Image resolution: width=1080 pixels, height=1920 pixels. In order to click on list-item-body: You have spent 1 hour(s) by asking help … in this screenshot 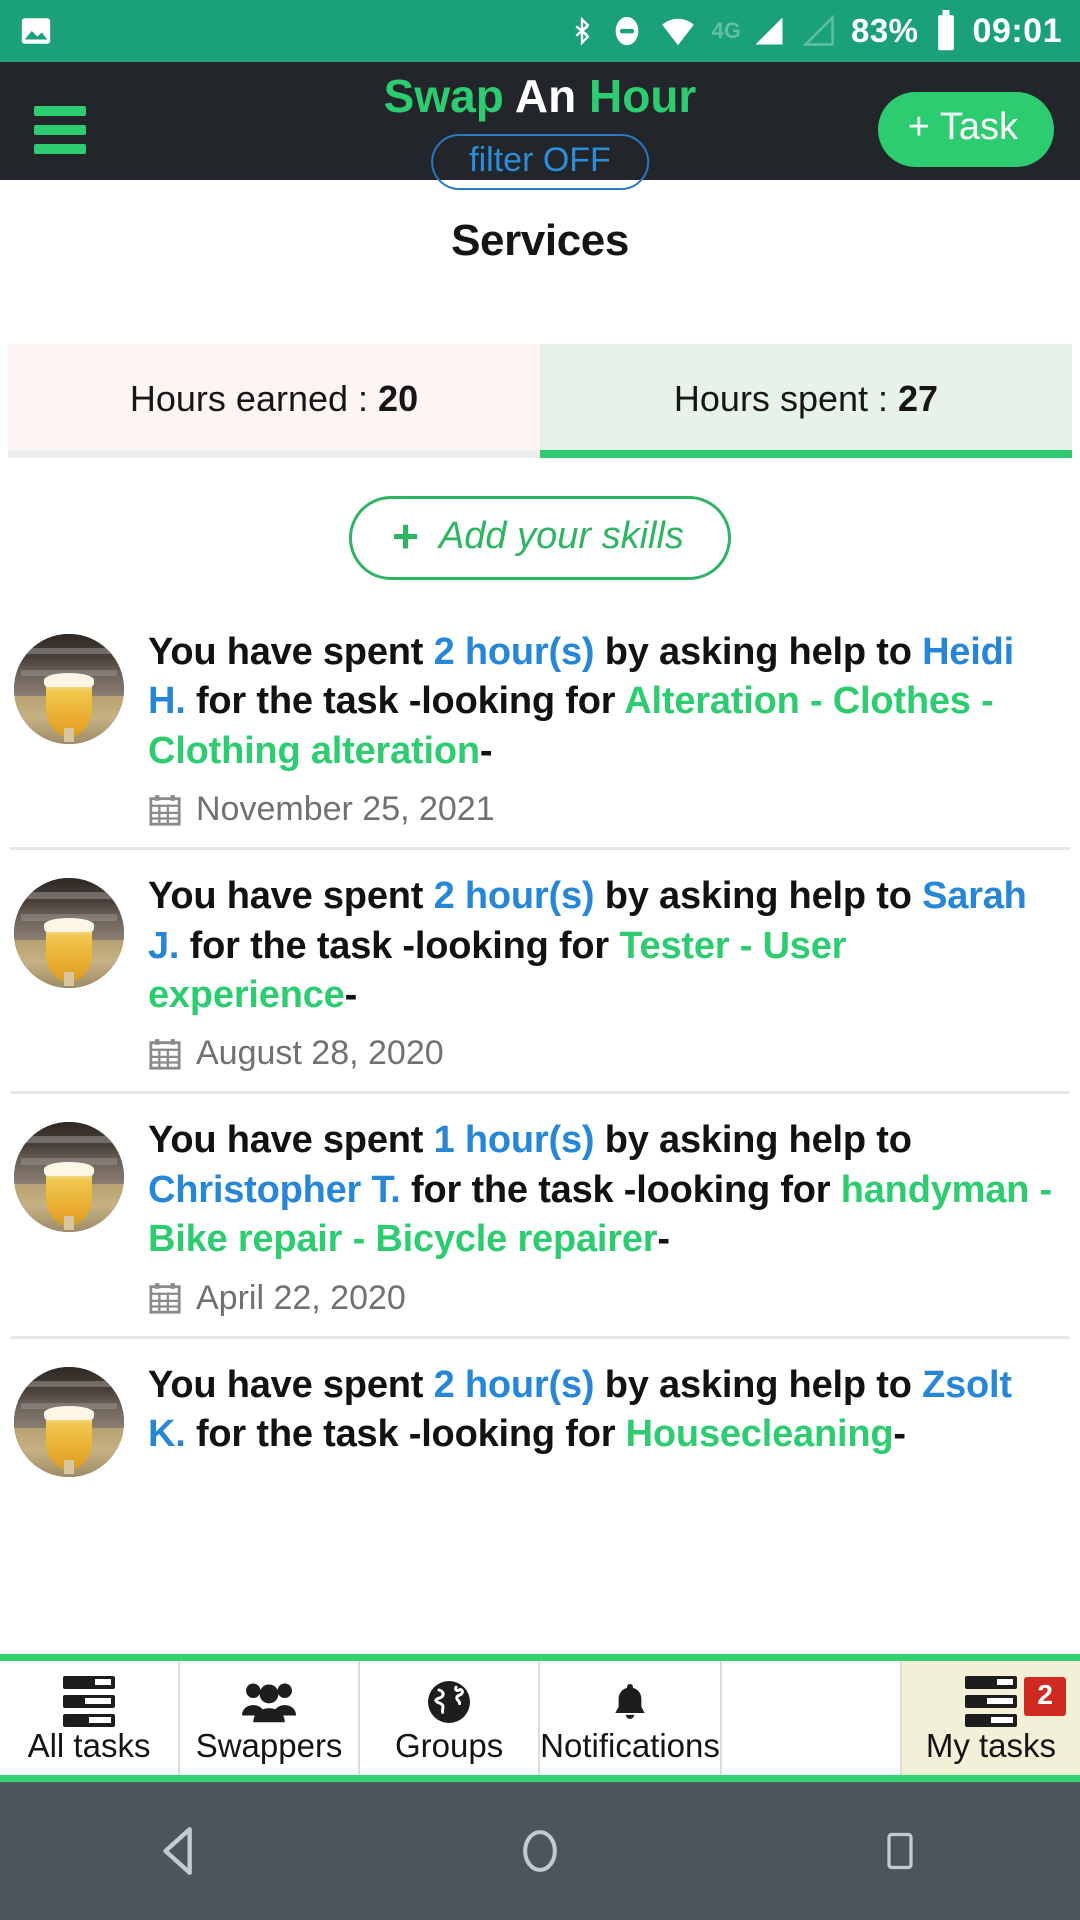, I will do `click(607, 1216)`.